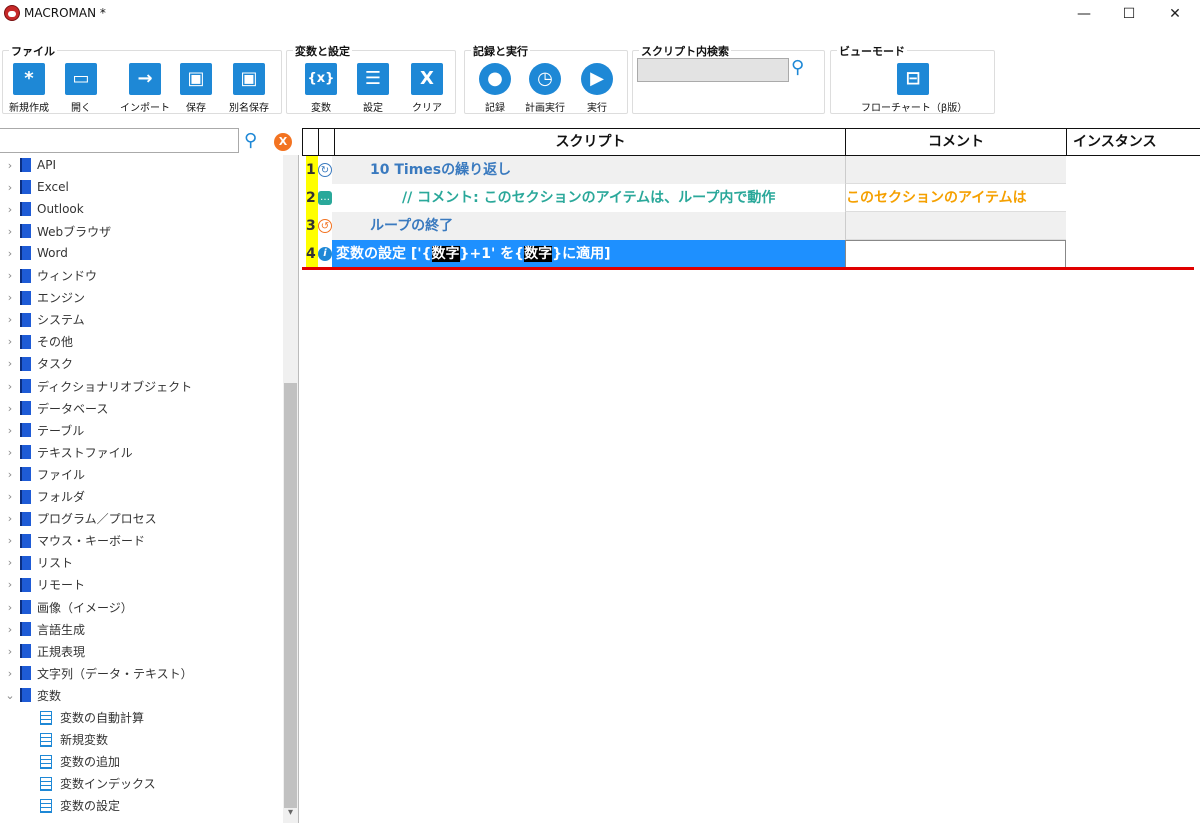 The width and height of the screenshot is (1200, 823). I want to click on minimize-button: —, so click(1084, 14).